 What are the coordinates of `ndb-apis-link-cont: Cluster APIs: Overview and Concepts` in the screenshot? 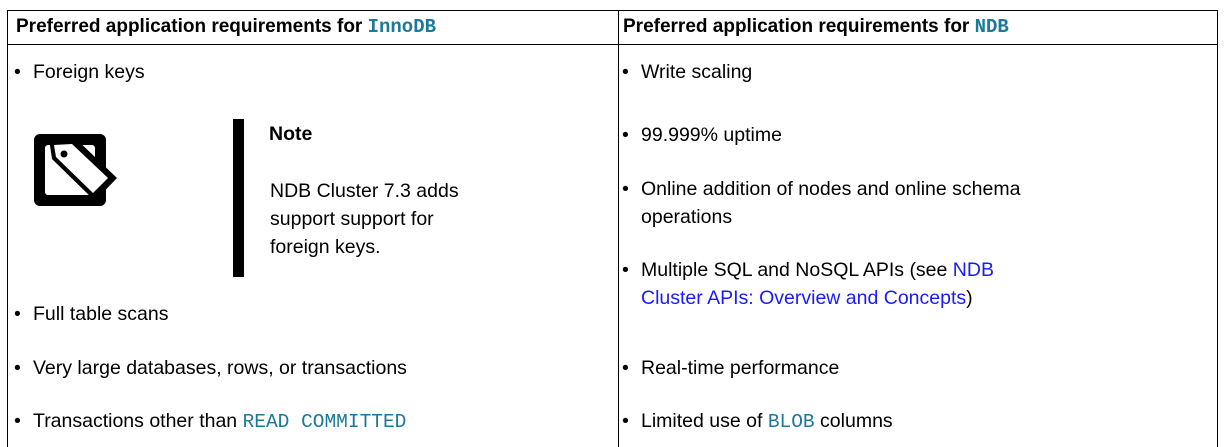 It's located at (803, 298).